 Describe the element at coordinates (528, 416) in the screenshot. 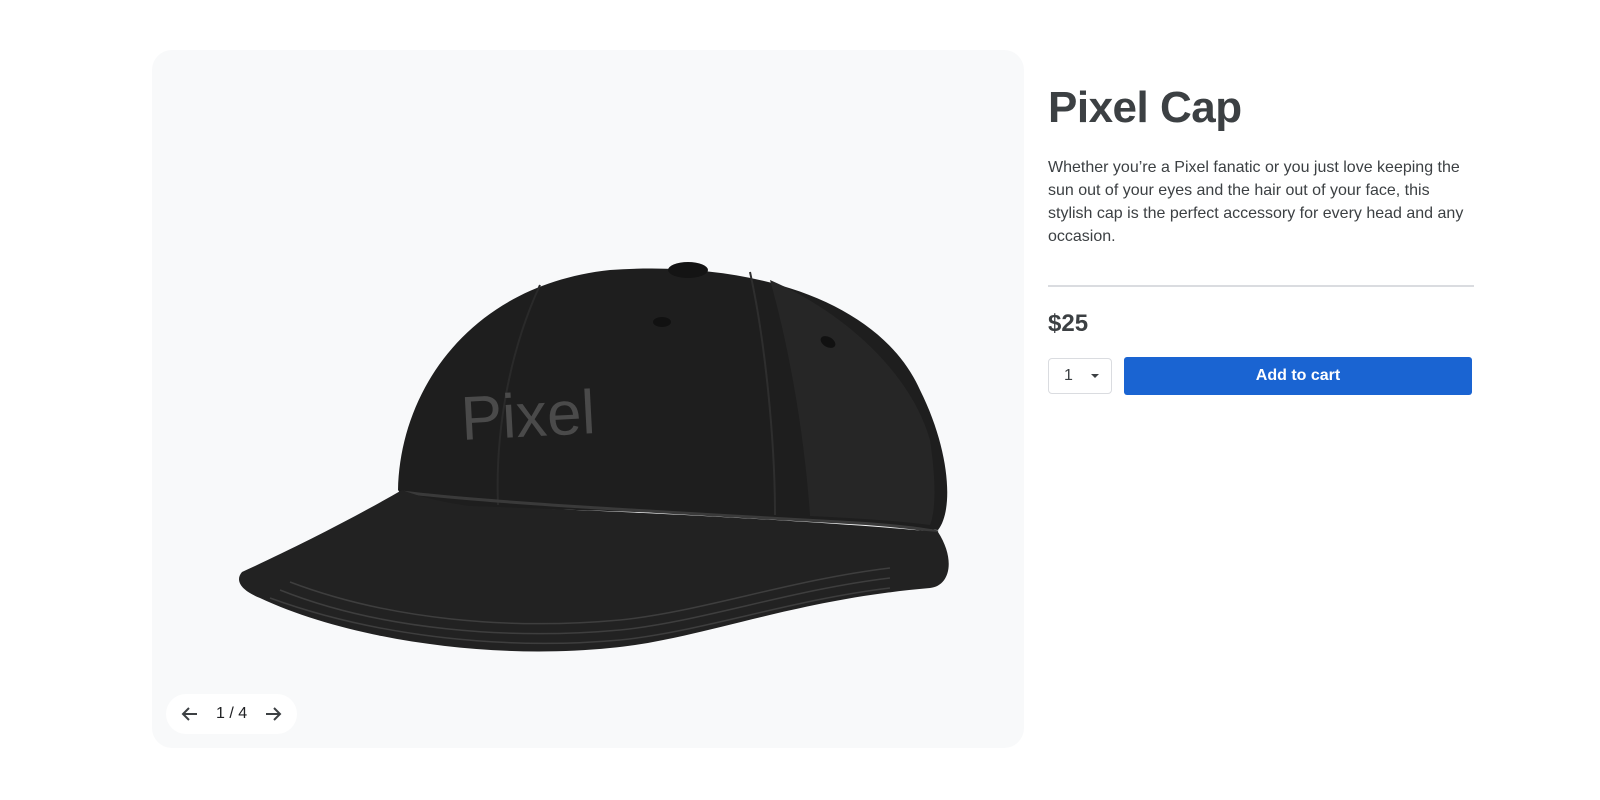

I see `cap-embroidery-text: Pixel` at that location.